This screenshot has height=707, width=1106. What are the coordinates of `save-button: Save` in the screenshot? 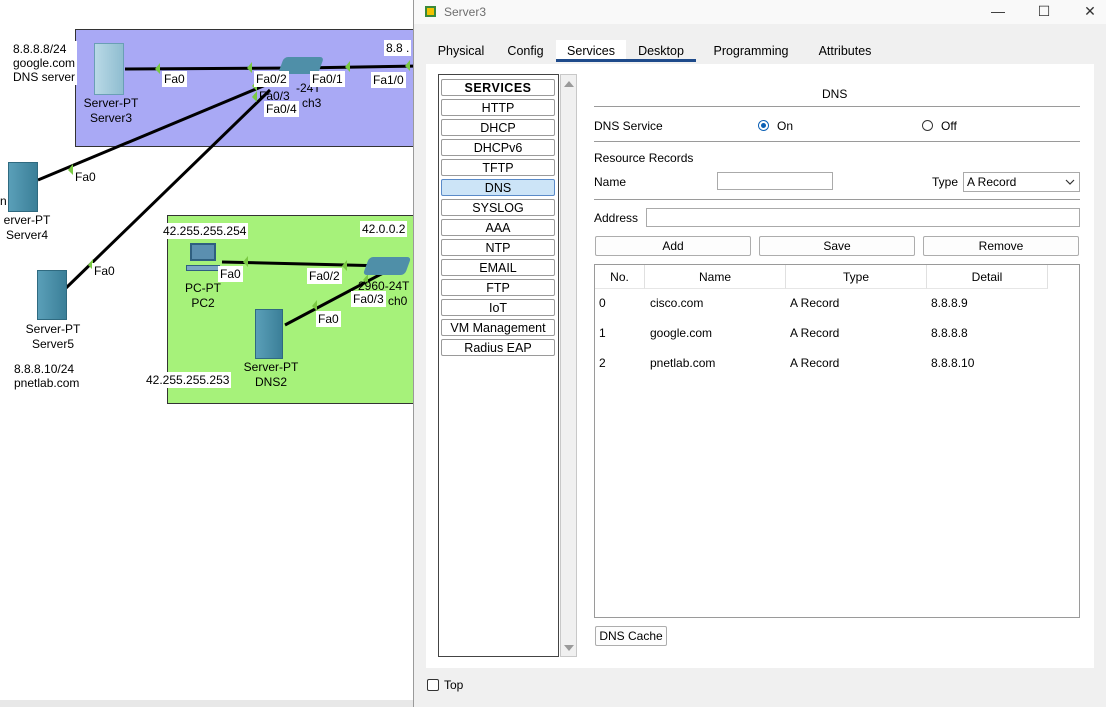 It's located at (837, 246).